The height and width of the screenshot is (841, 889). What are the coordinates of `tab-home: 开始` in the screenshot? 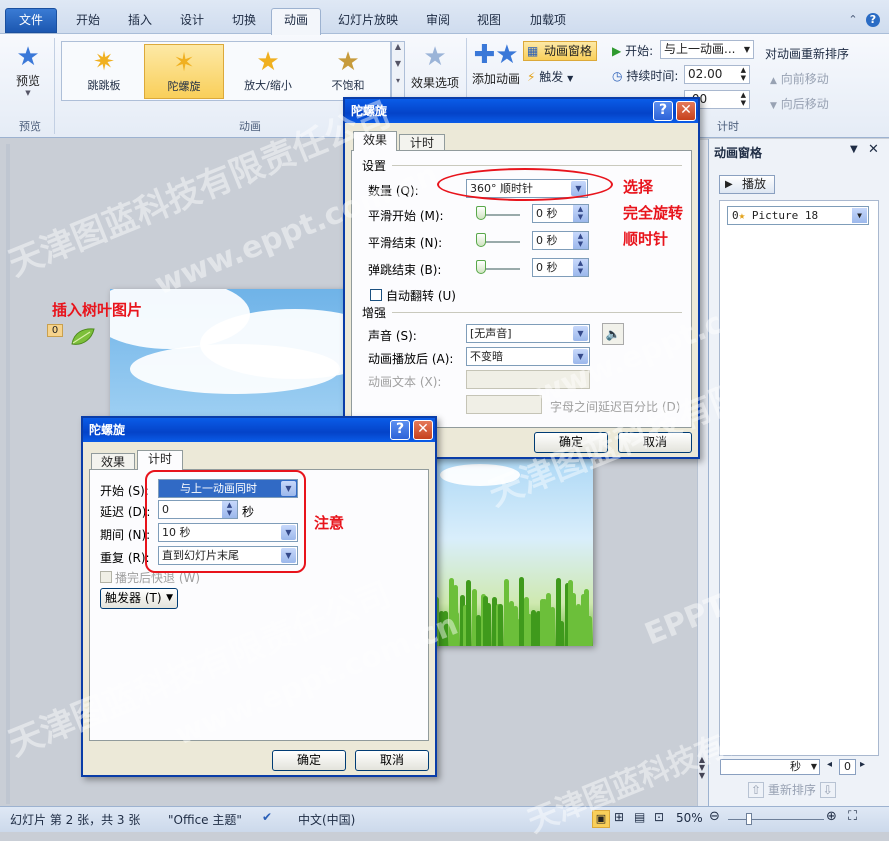 It's located at (88, 21).